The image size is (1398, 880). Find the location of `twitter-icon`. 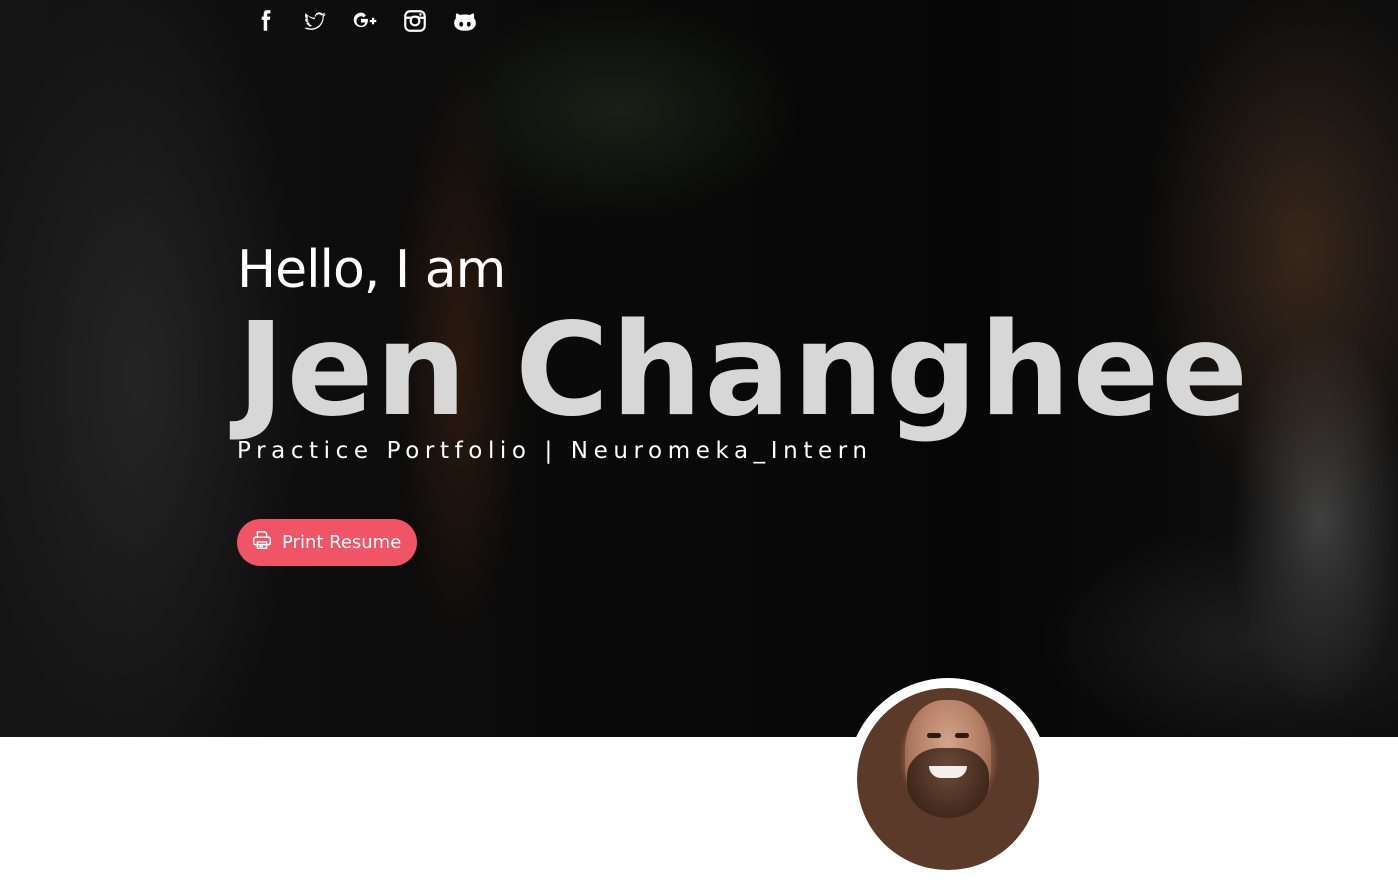

twitter-icon is located at coordinates (315, 21).